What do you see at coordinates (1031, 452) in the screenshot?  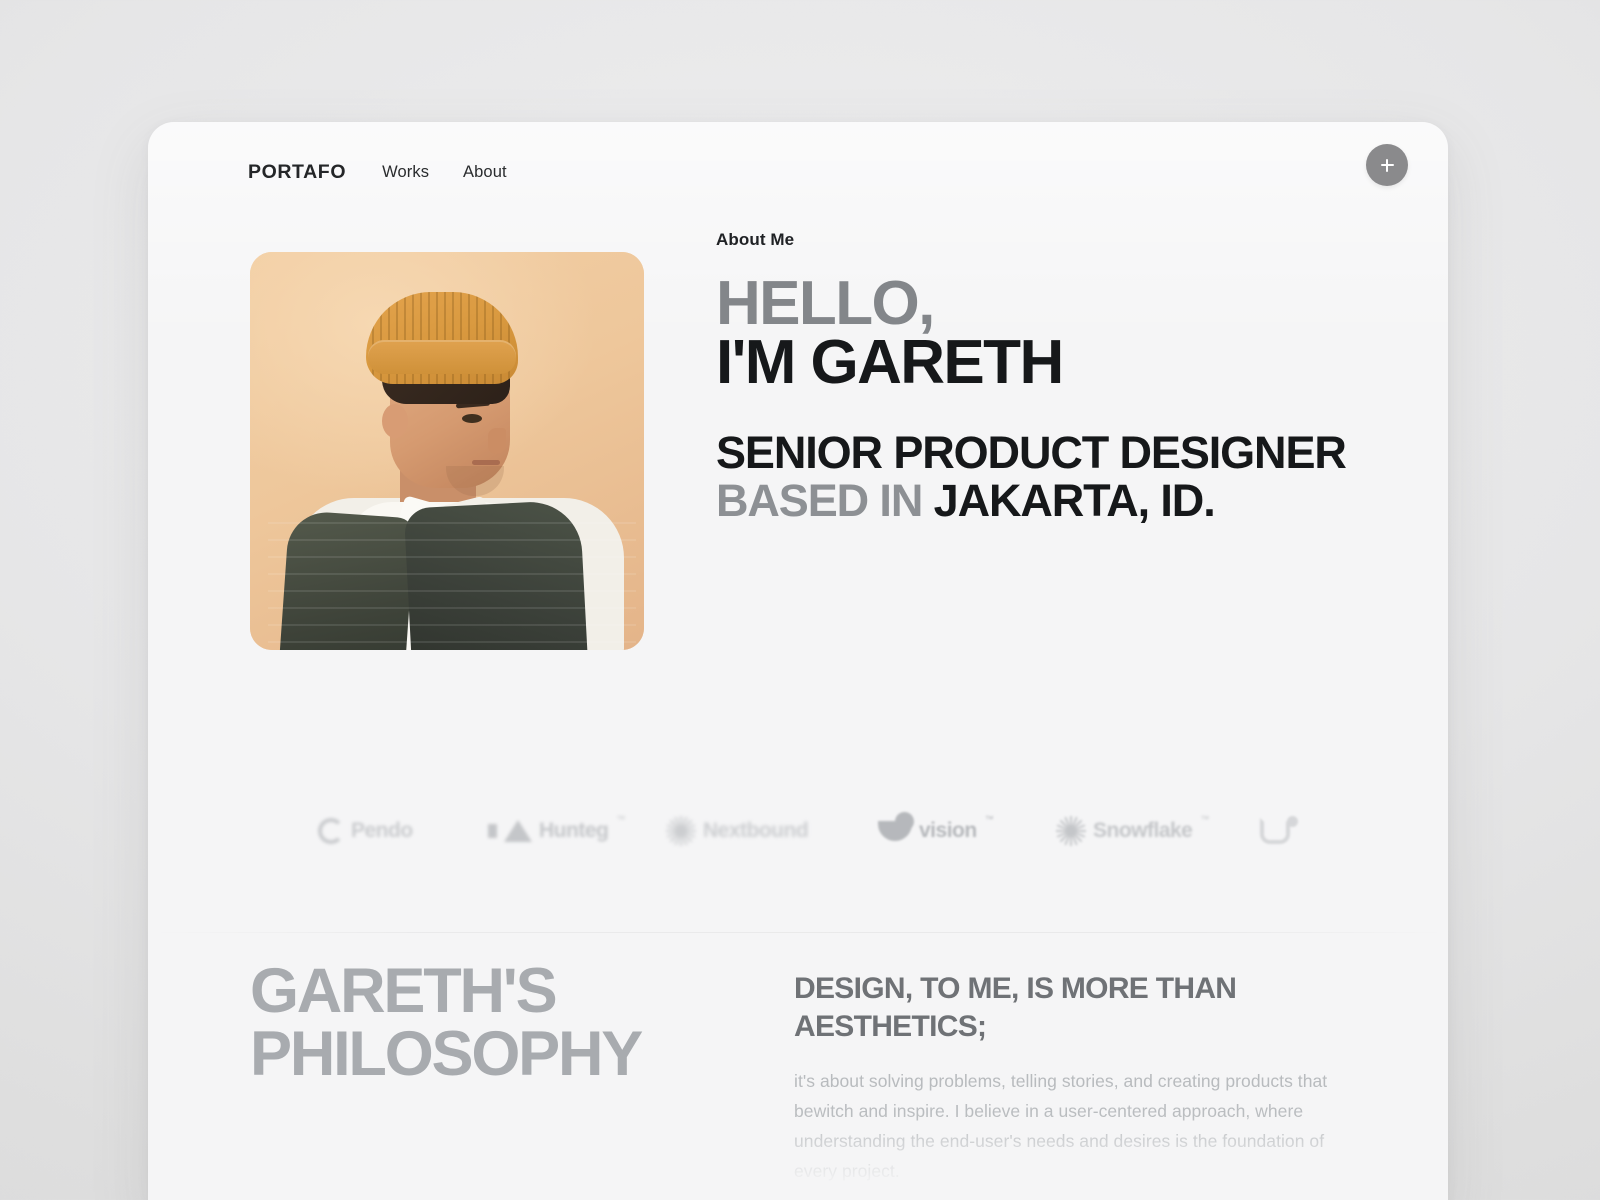 I see `subline-role: SENIOR PRODUCT DESIGNER` at bounding box center [1031, 452].